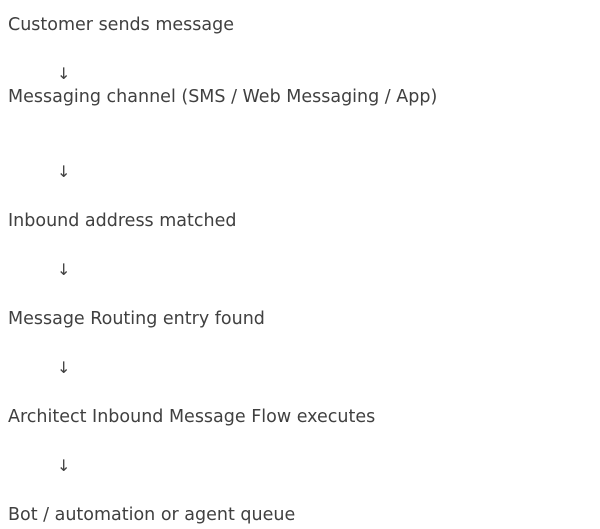 This screenshot has width=600, height=529. Describe the element at coordinates (121, 25) in the screenshot. I see `step-customer-sends-message: Customer sends message` at that location.